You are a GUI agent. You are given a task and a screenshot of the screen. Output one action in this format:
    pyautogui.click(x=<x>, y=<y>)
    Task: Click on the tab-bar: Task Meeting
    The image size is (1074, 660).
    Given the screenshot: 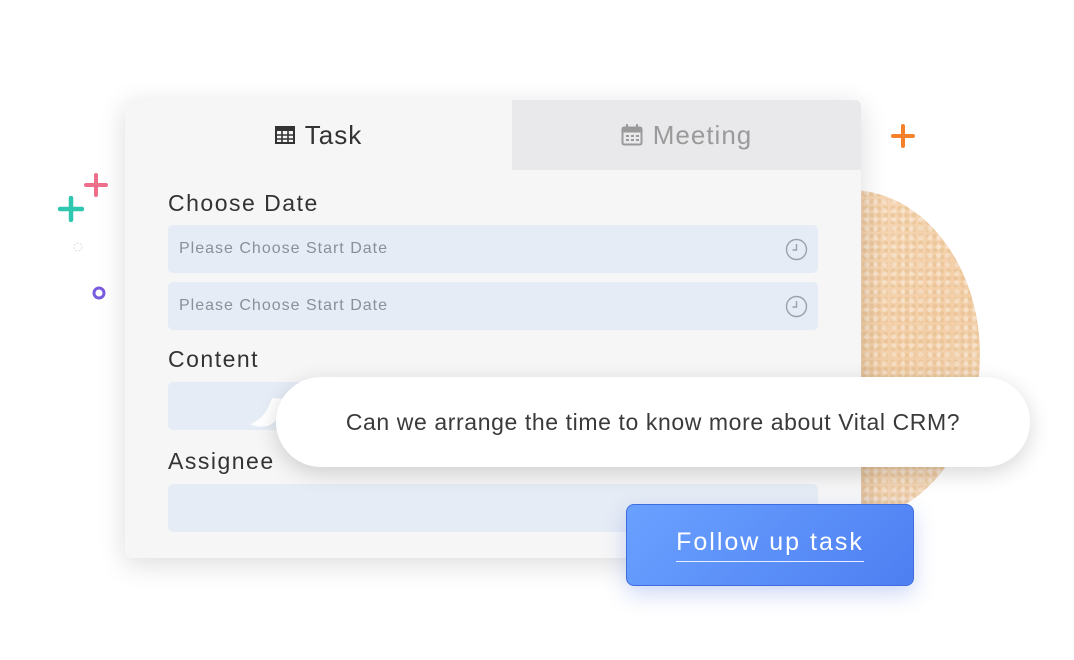 What is the action you would take?
    pyautogui.click(x=493, y=135)
    